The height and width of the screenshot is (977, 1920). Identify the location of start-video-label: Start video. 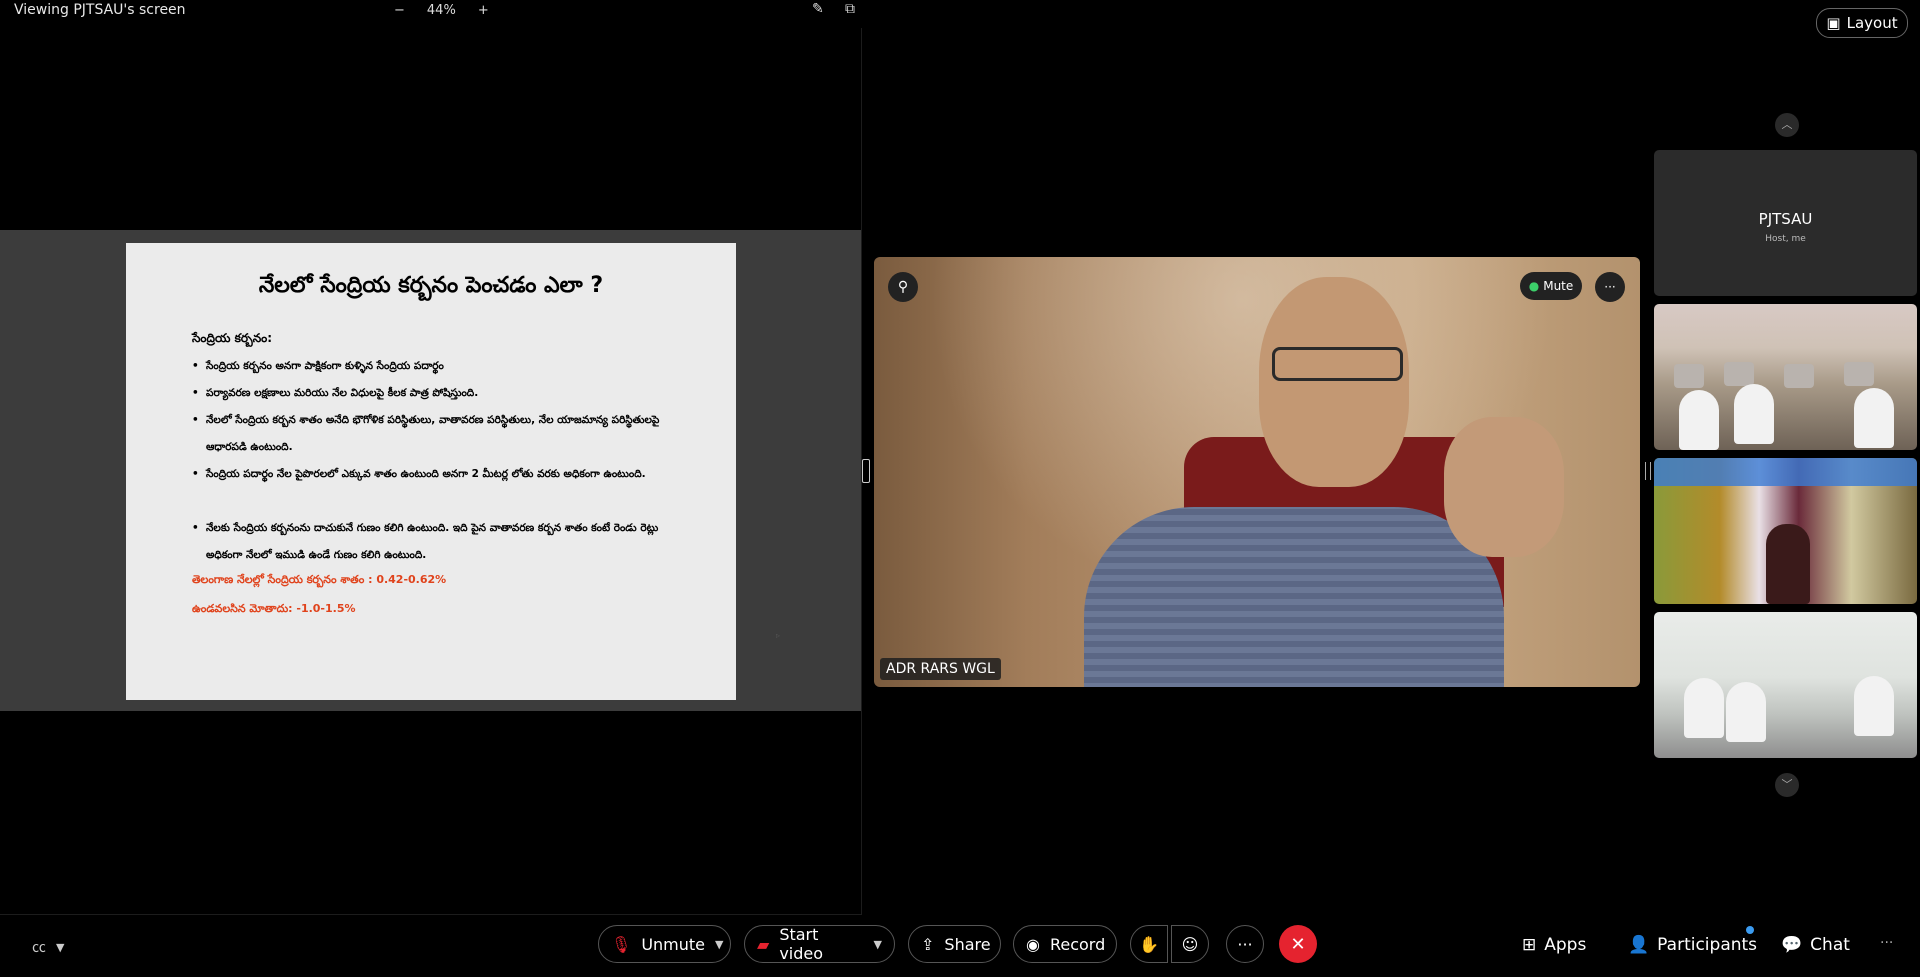
(801, 944).